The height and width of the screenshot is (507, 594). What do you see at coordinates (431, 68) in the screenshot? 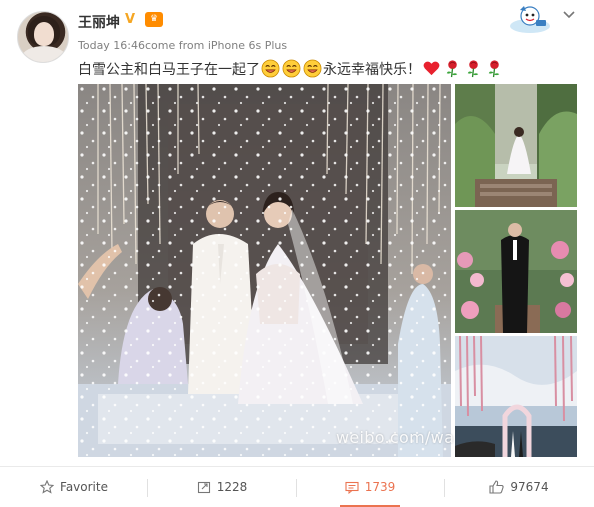
I see `heart-emoji-icon` at bounding box center [431, 68].